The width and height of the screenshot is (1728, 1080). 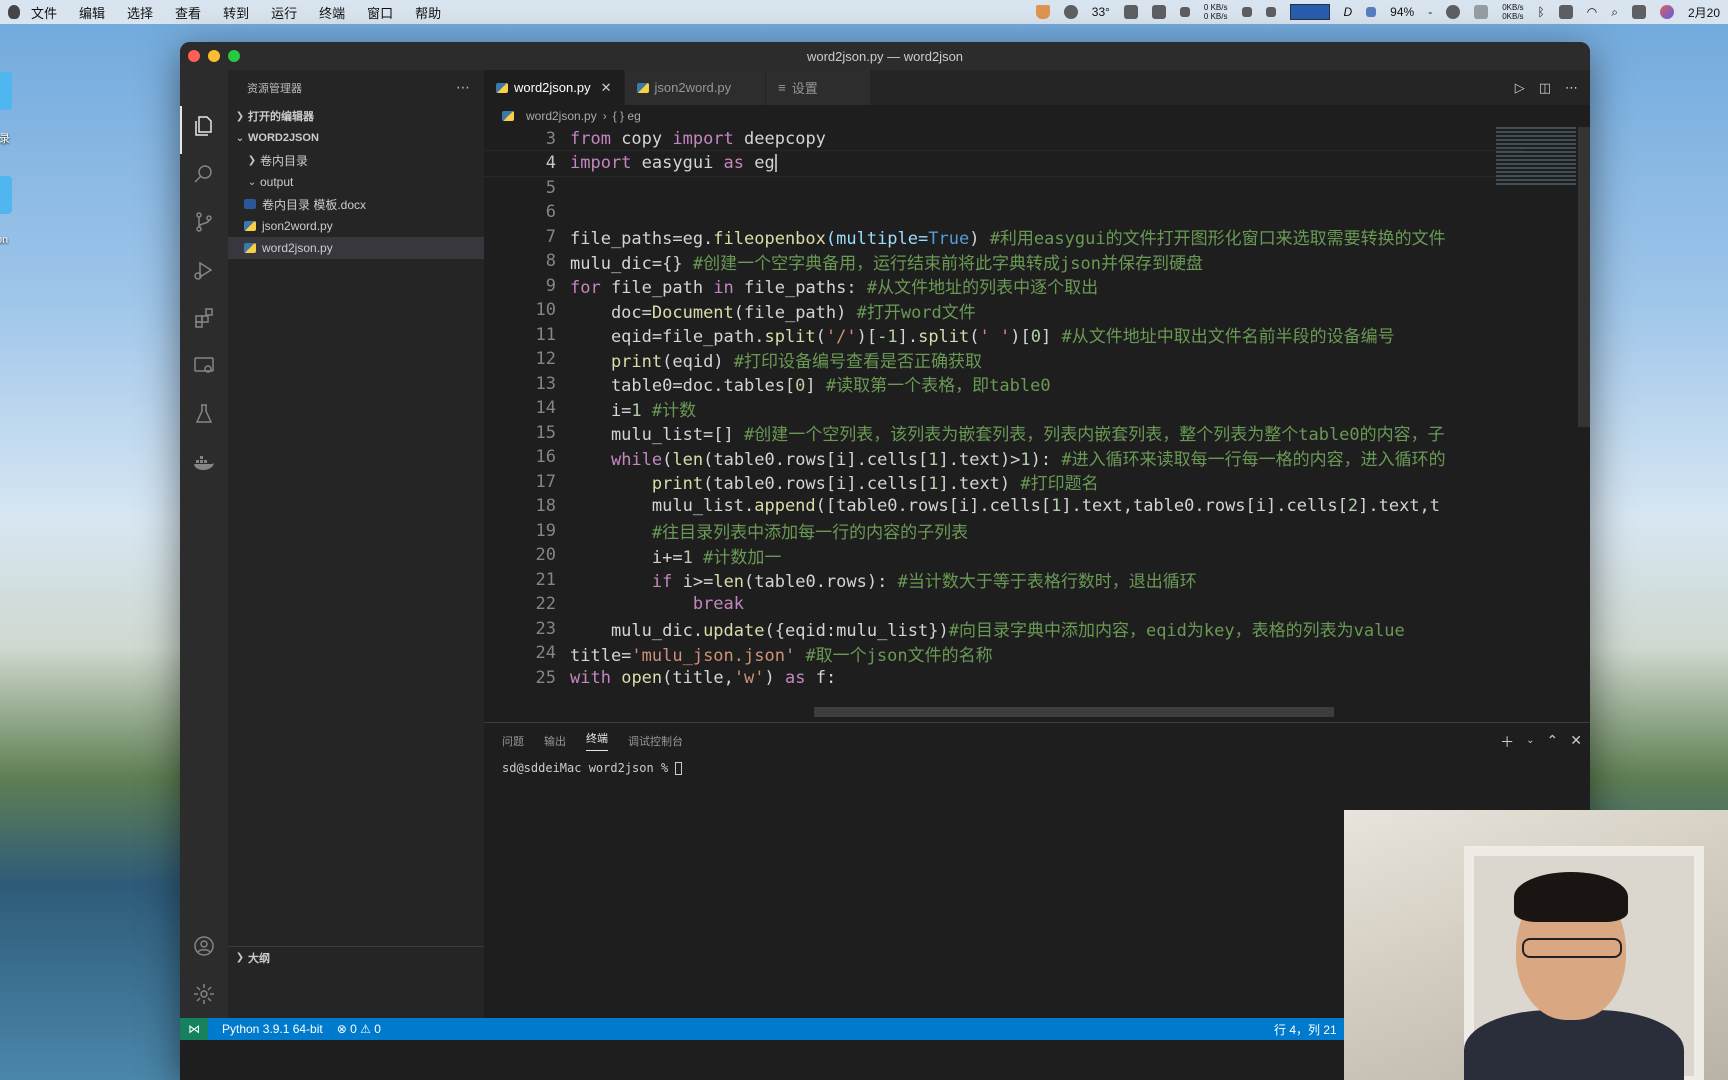 I want to click on tree-file-word2json: word2json.py, so click(x=356, y=248).